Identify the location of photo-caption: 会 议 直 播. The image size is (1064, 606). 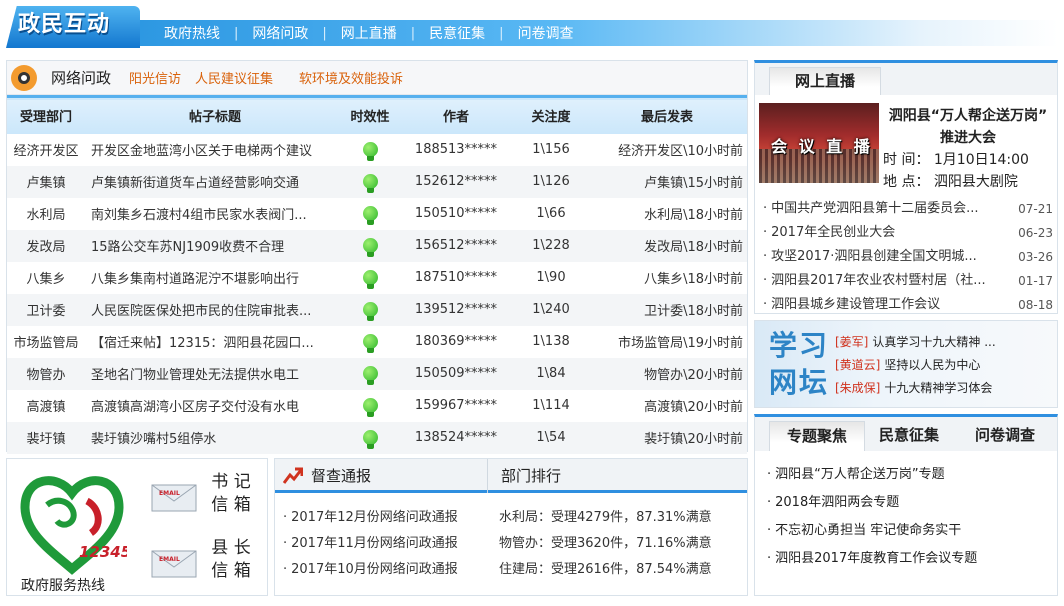
(822, 146).